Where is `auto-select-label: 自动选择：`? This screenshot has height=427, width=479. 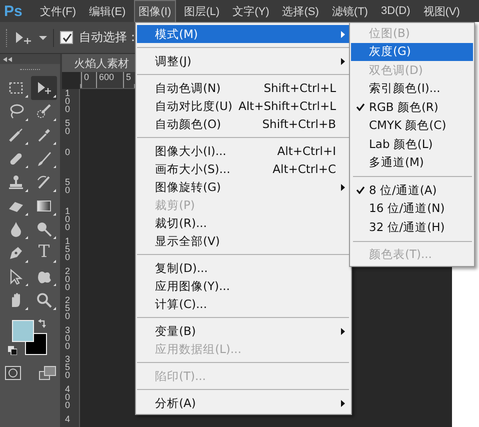 auto-select-label: 自动选择： is located at coordinates (109, 37).